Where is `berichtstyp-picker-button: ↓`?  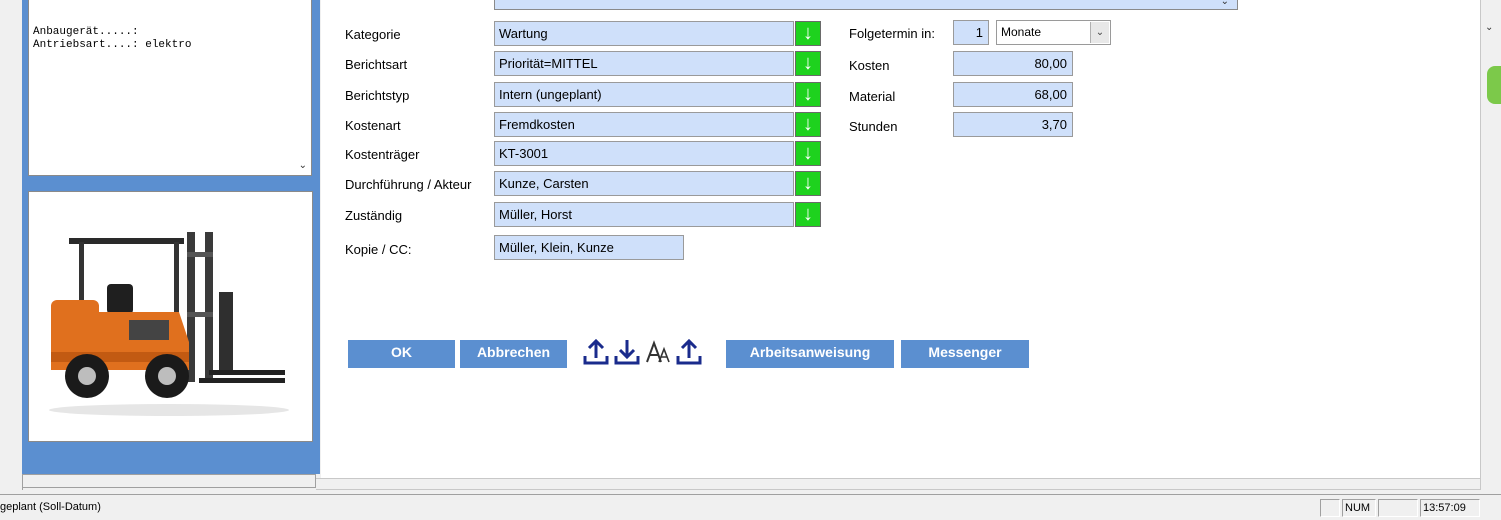 berichtstyp-picker-button: ↓ is located at coordinates (808, 94).